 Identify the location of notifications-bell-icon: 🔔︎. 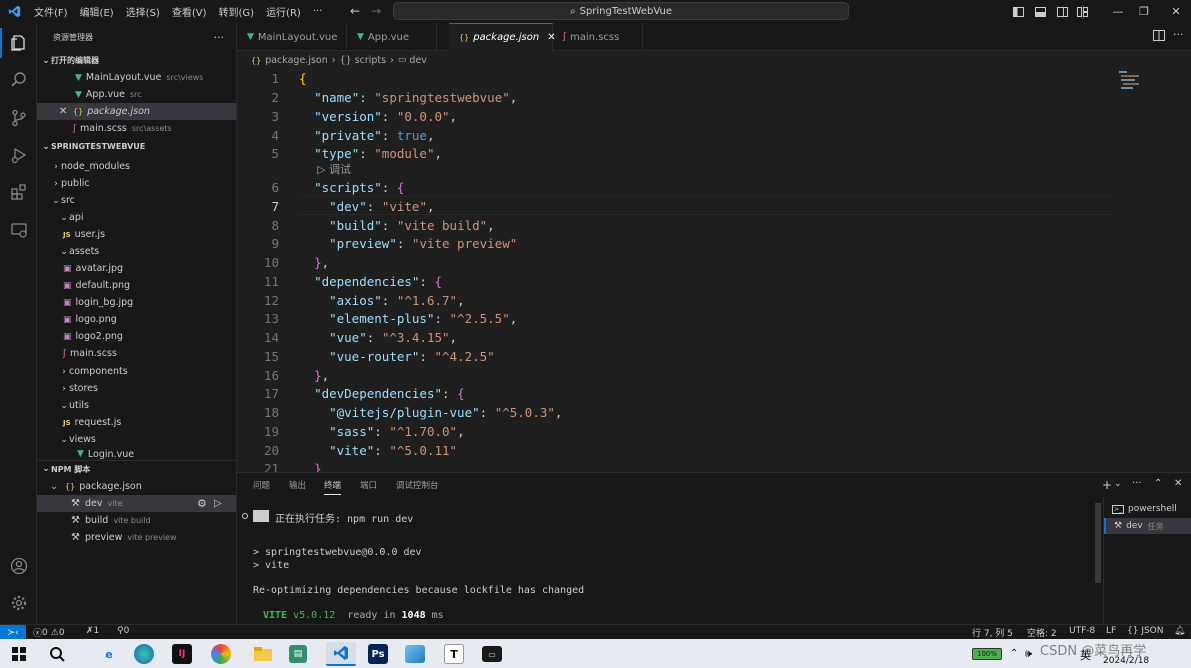
(1179, 631).